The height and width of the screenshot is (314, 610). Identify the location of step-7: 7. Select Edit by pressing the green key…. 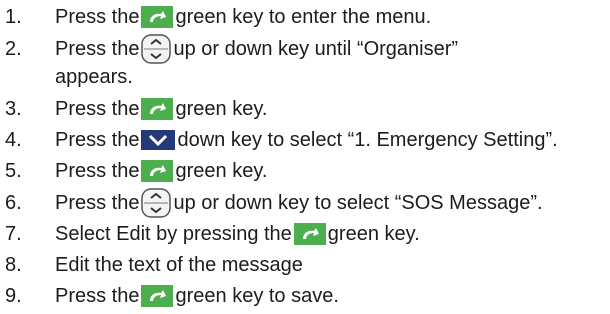
(210, 234).